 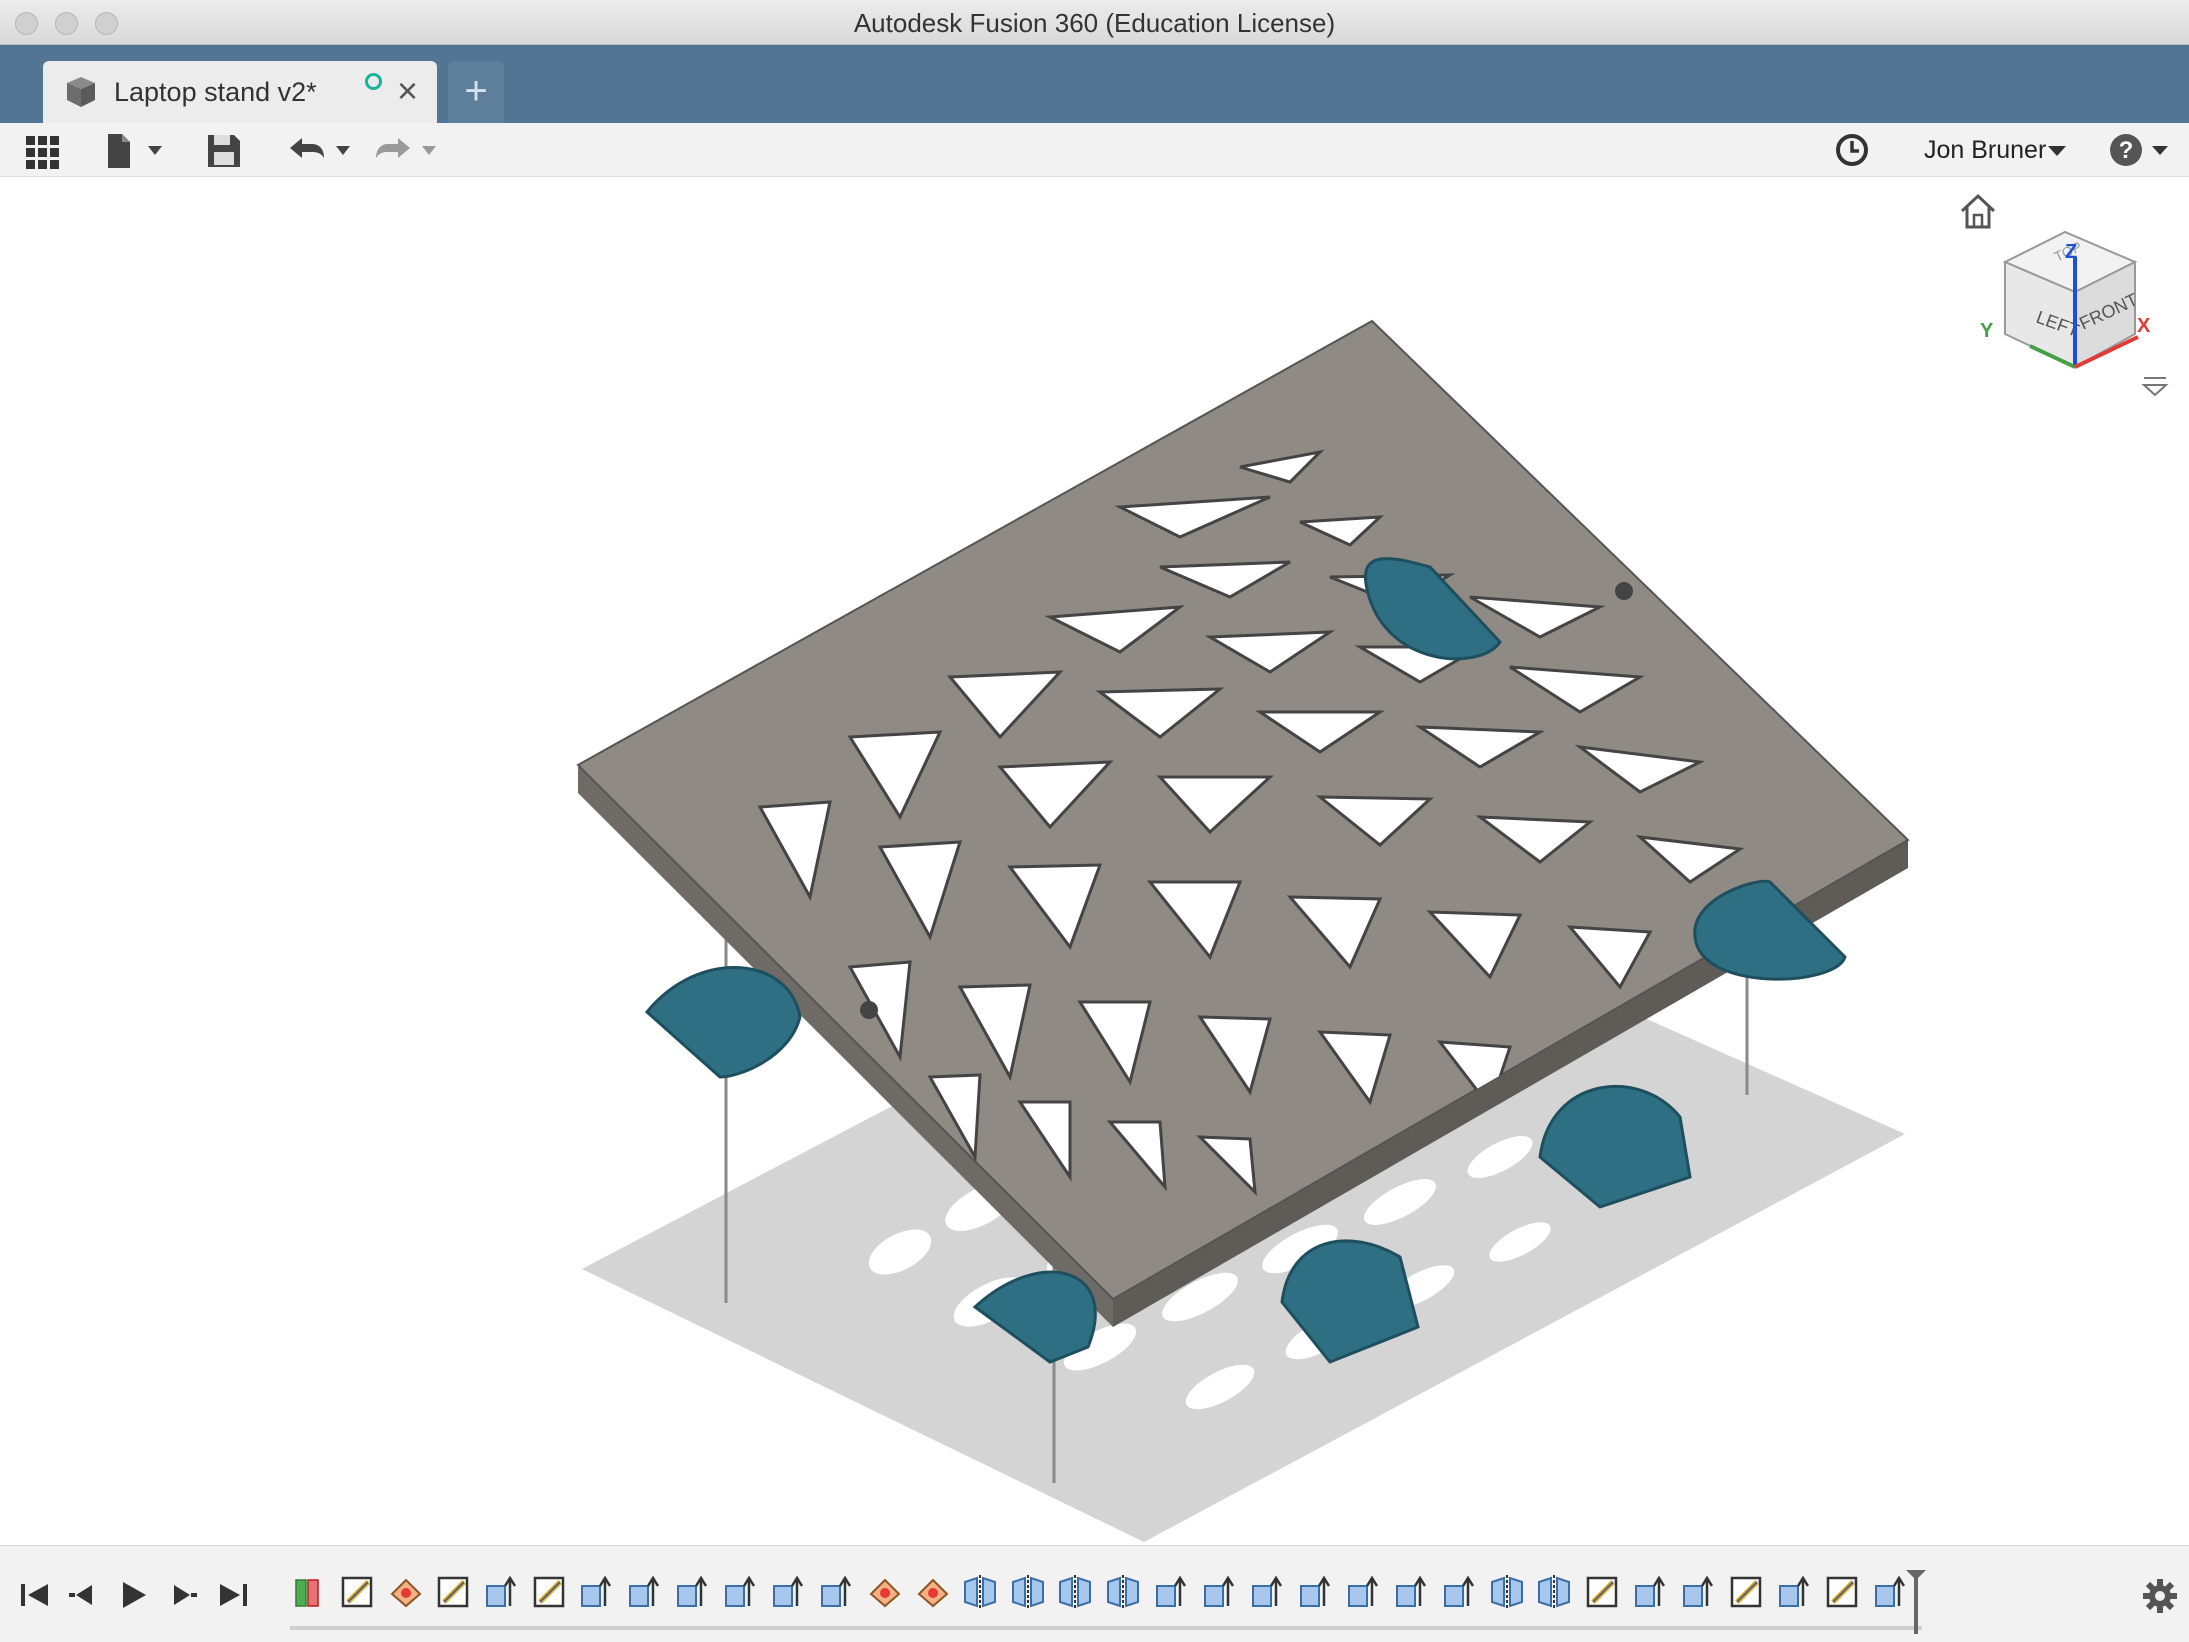 I want to click on save-icon, so click(x=224, y=150).